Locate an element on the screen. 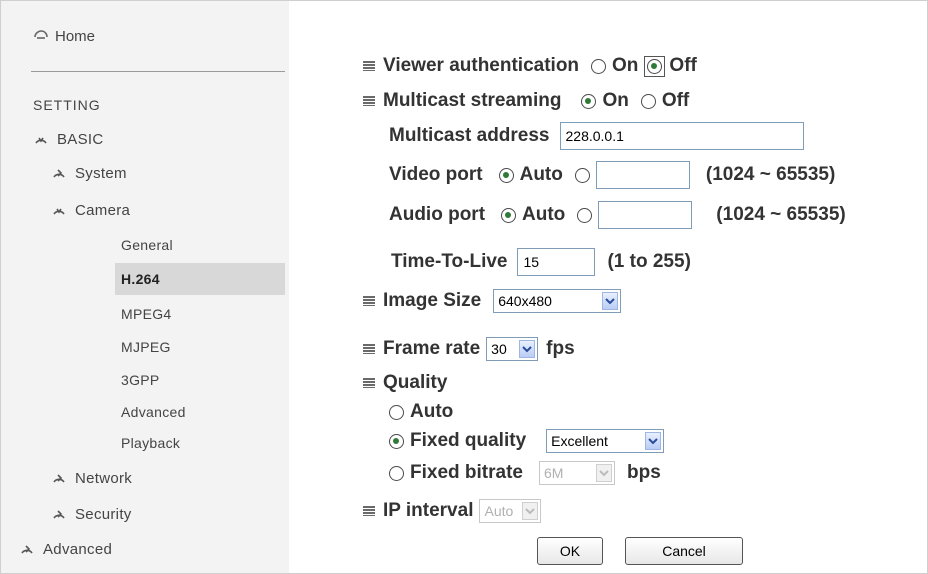 This screenshot has width=928, height=574. sidebar-item-security: Security is located at coordinates (91, 514).